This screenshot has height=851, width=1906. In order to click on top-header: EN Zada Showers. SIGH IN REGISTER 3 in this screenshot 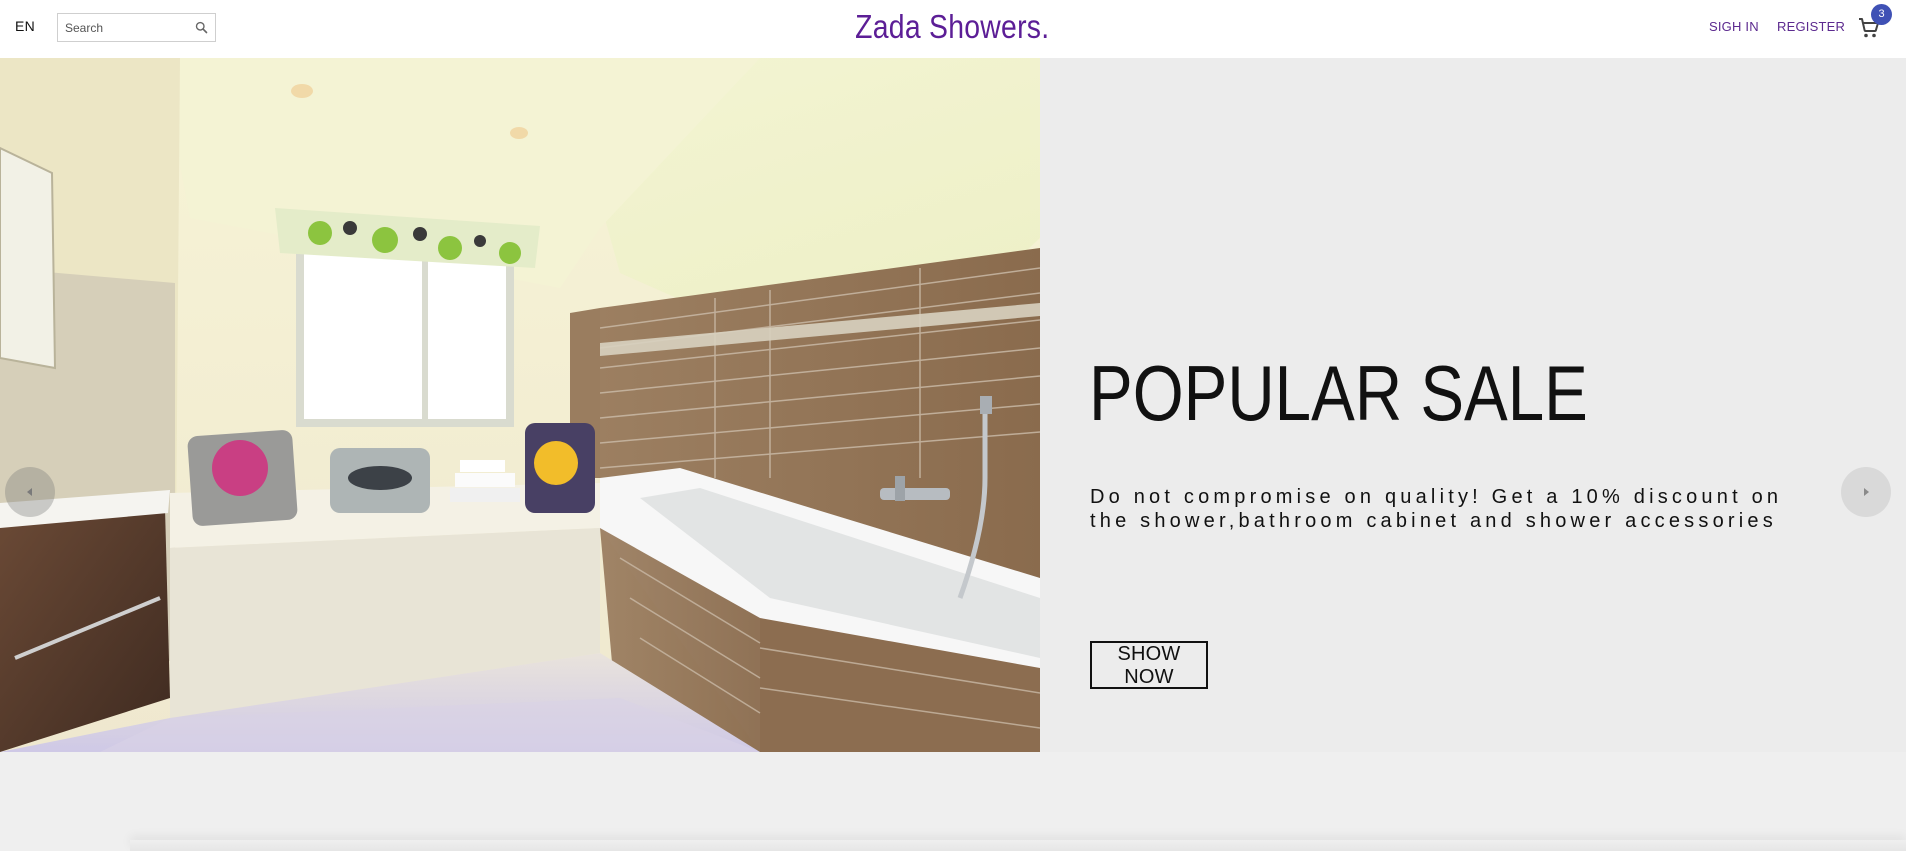, I will do `click(953, 29)`.